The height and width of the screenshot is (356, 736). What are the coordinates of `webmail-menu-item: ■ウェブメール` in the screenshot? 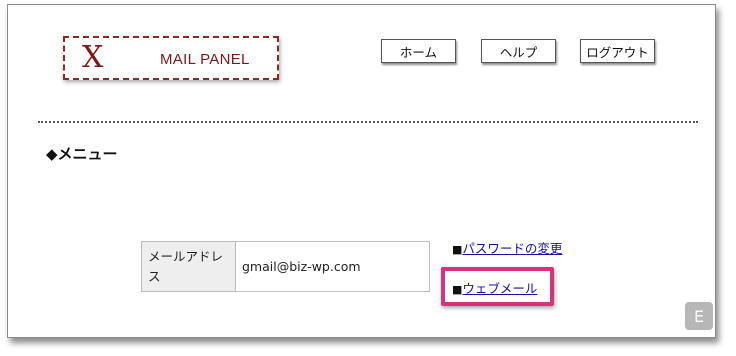 It's located at (494, 287).